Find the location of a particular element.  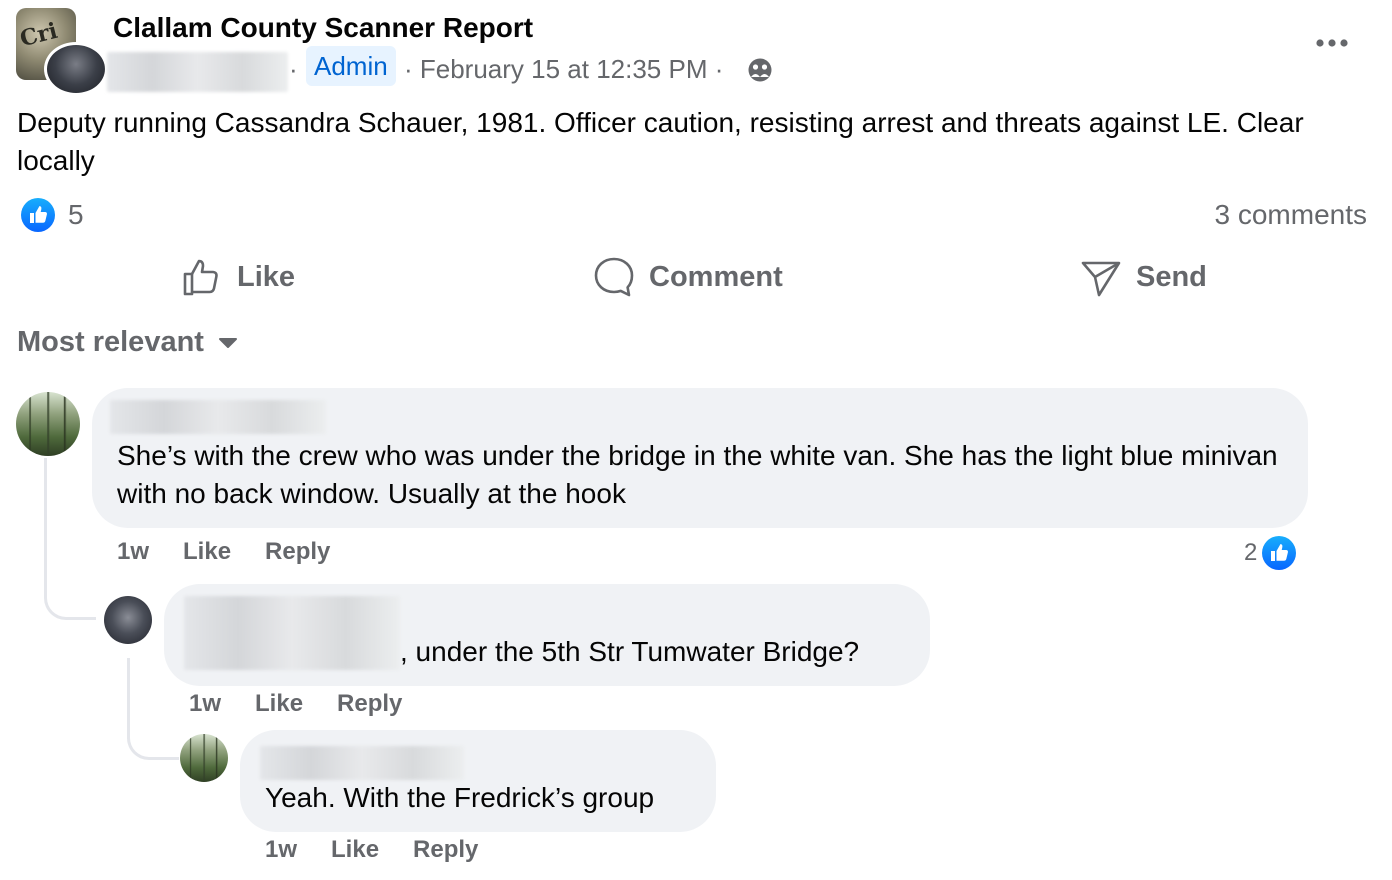

send-icon is located at coordinates (1101, 279).